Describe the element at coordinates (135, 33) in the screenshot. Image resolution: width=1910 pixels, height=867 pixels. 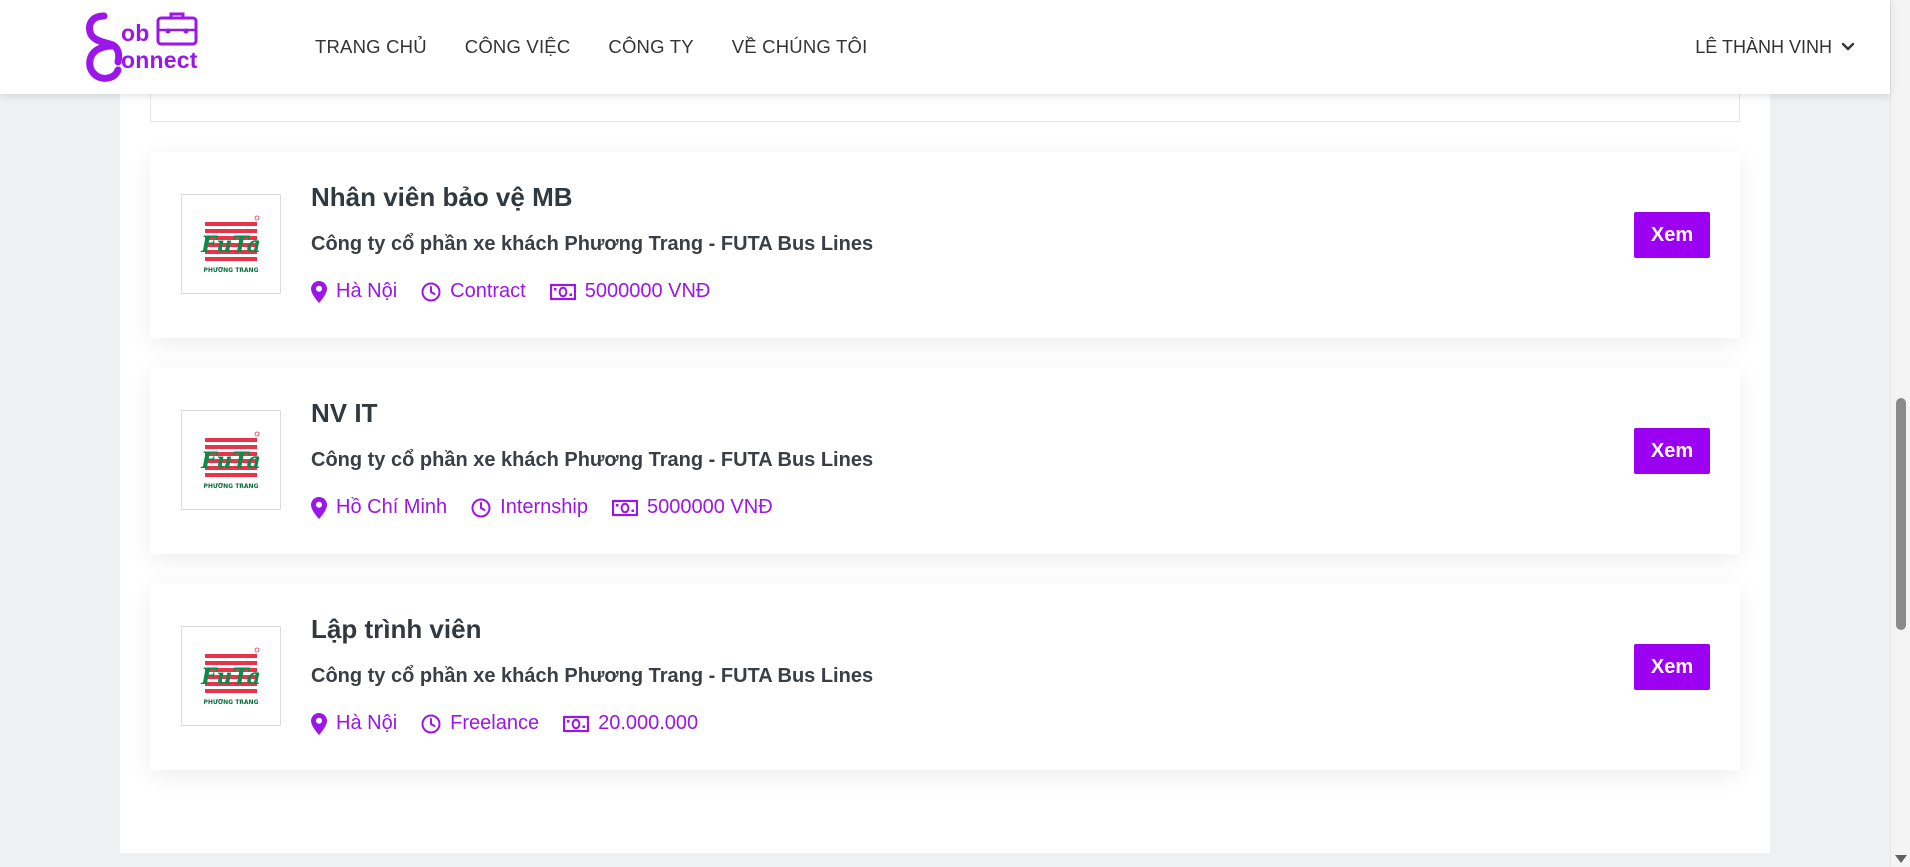
I see `logo-text-ob: ob` at that location.